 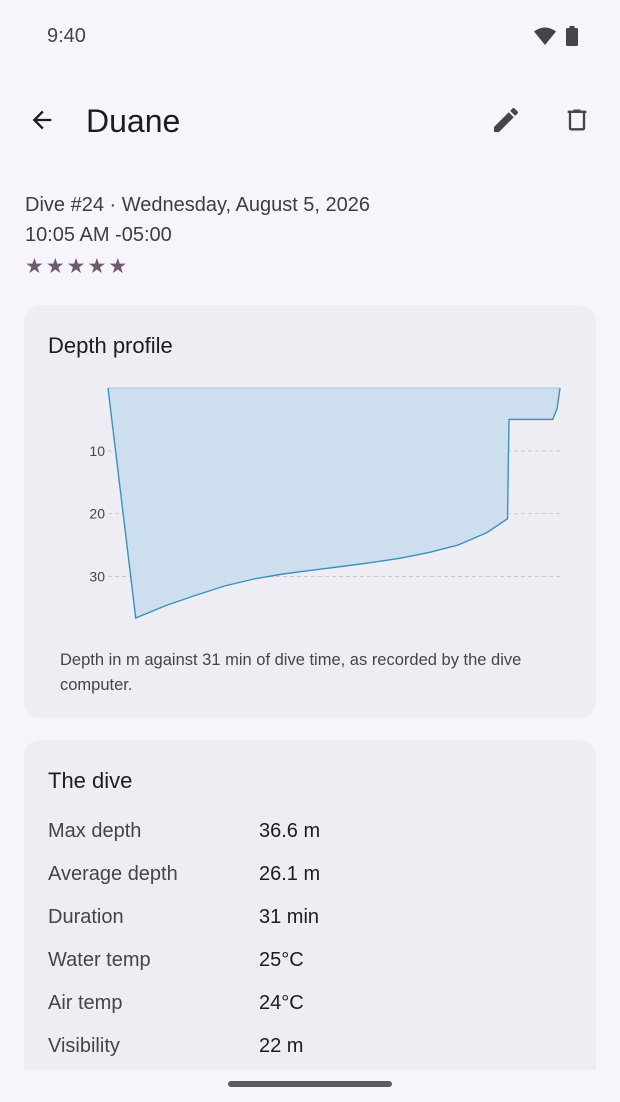 What do you see at coordinates (545, 38) in the screenshot?
I see `wifi-icon` at bounding box center [545, 38].